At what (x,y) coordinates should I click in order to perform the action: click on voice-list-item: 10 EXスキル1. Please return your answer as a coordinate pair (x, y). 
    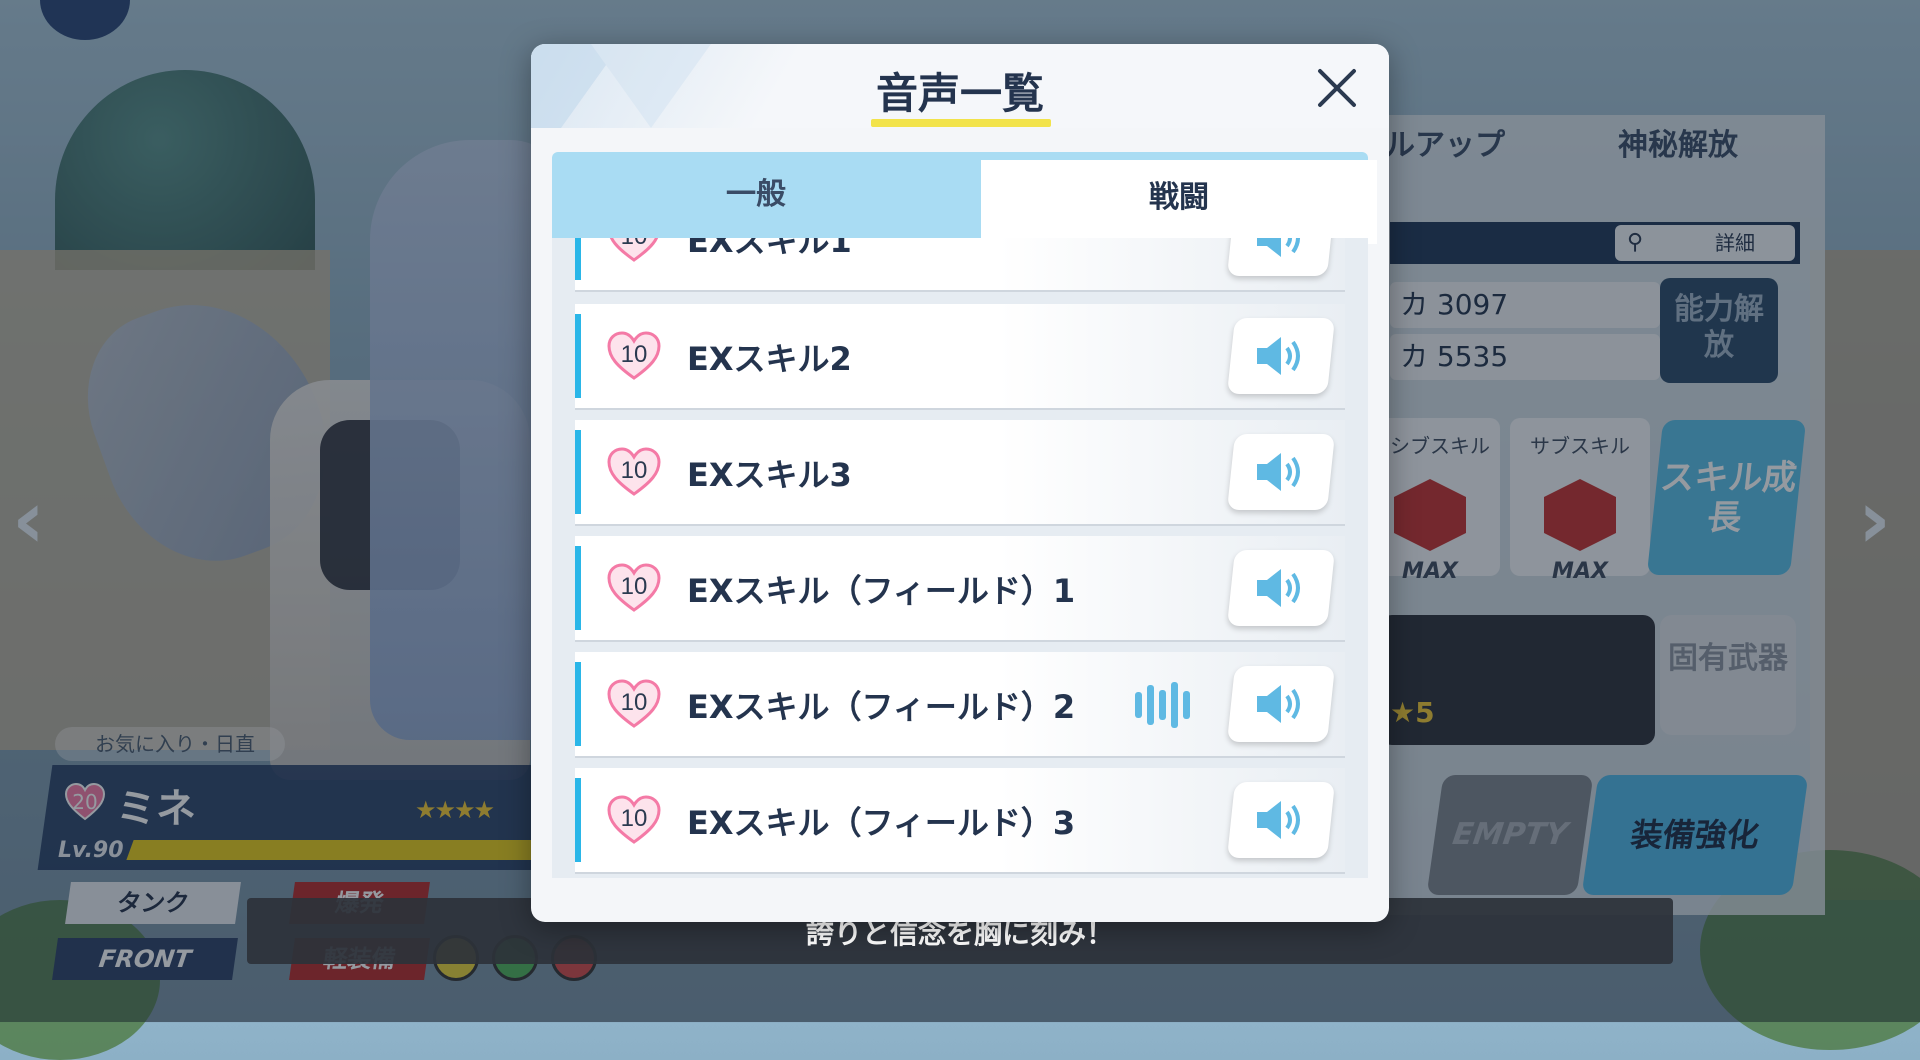
    Looking at the image, I should click on (960, 265).